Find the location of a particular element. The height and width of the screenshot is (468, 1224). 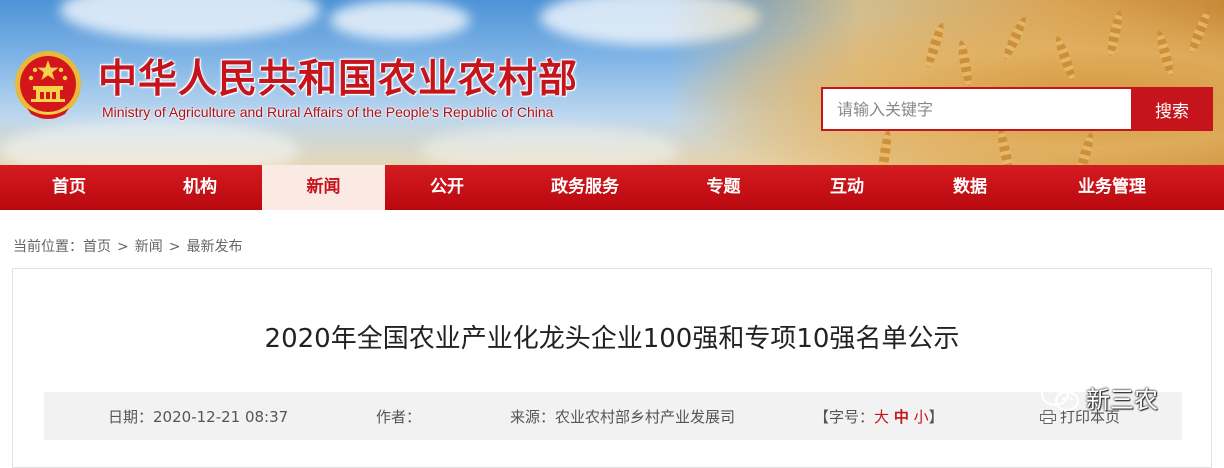

date-info: 日期：2020-12-21 08:37 is located at coordinates (198, 416).